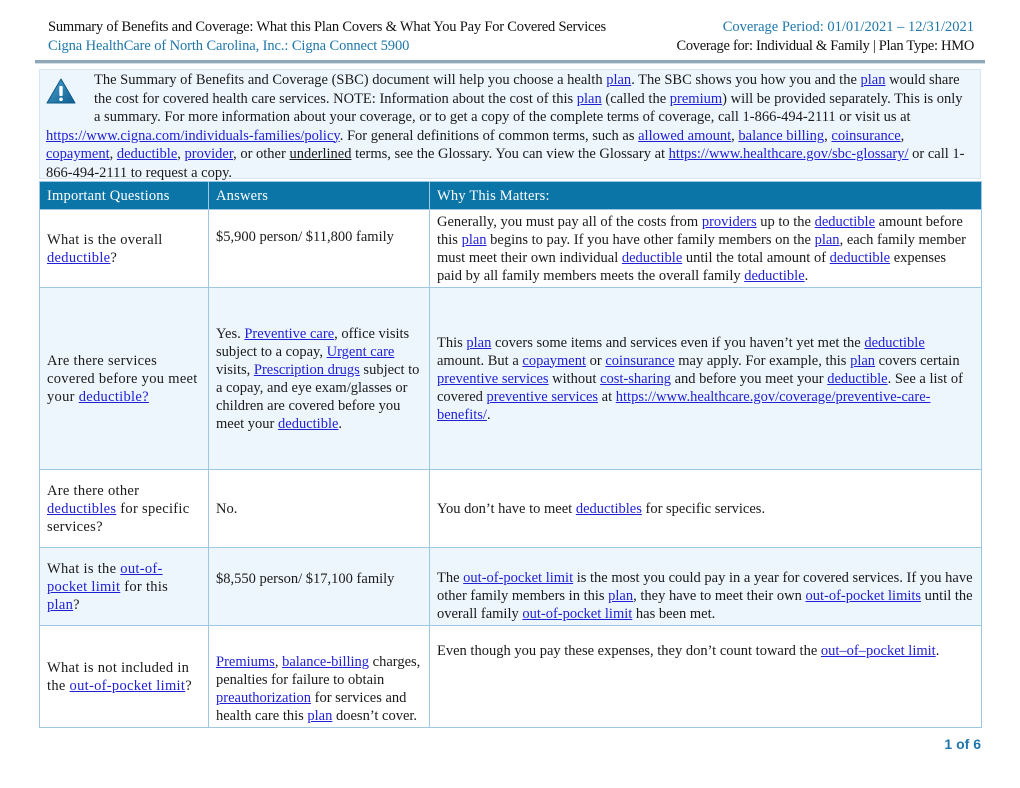 The height and width of the screenshot is (788, 1020). I want to click on glossary-link-premium: premium, so click(696, 99).